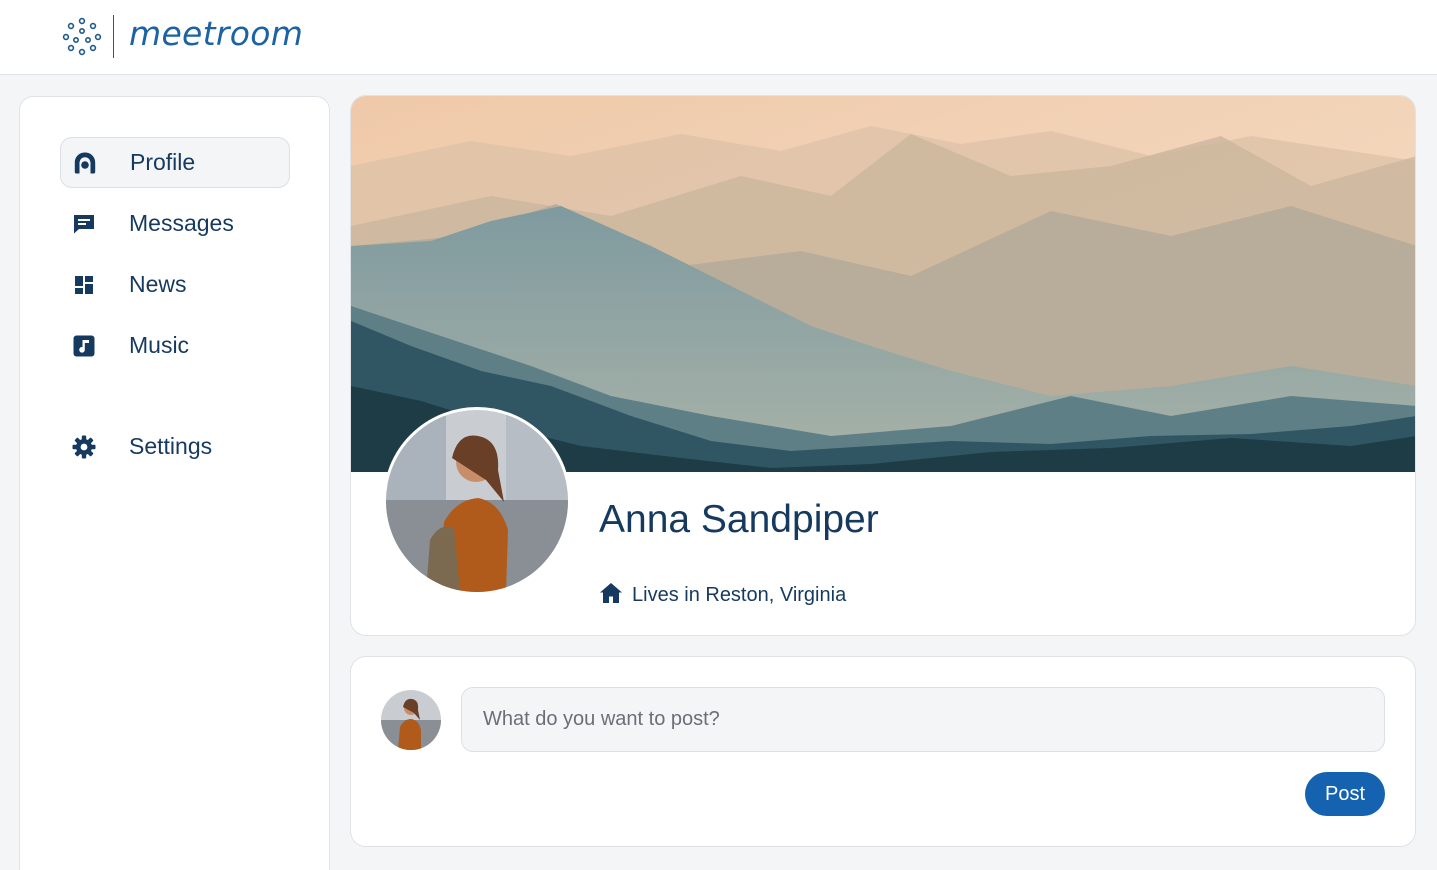  I want to click on location-text: Lives in Reston, Virginia, so click(739, 595).